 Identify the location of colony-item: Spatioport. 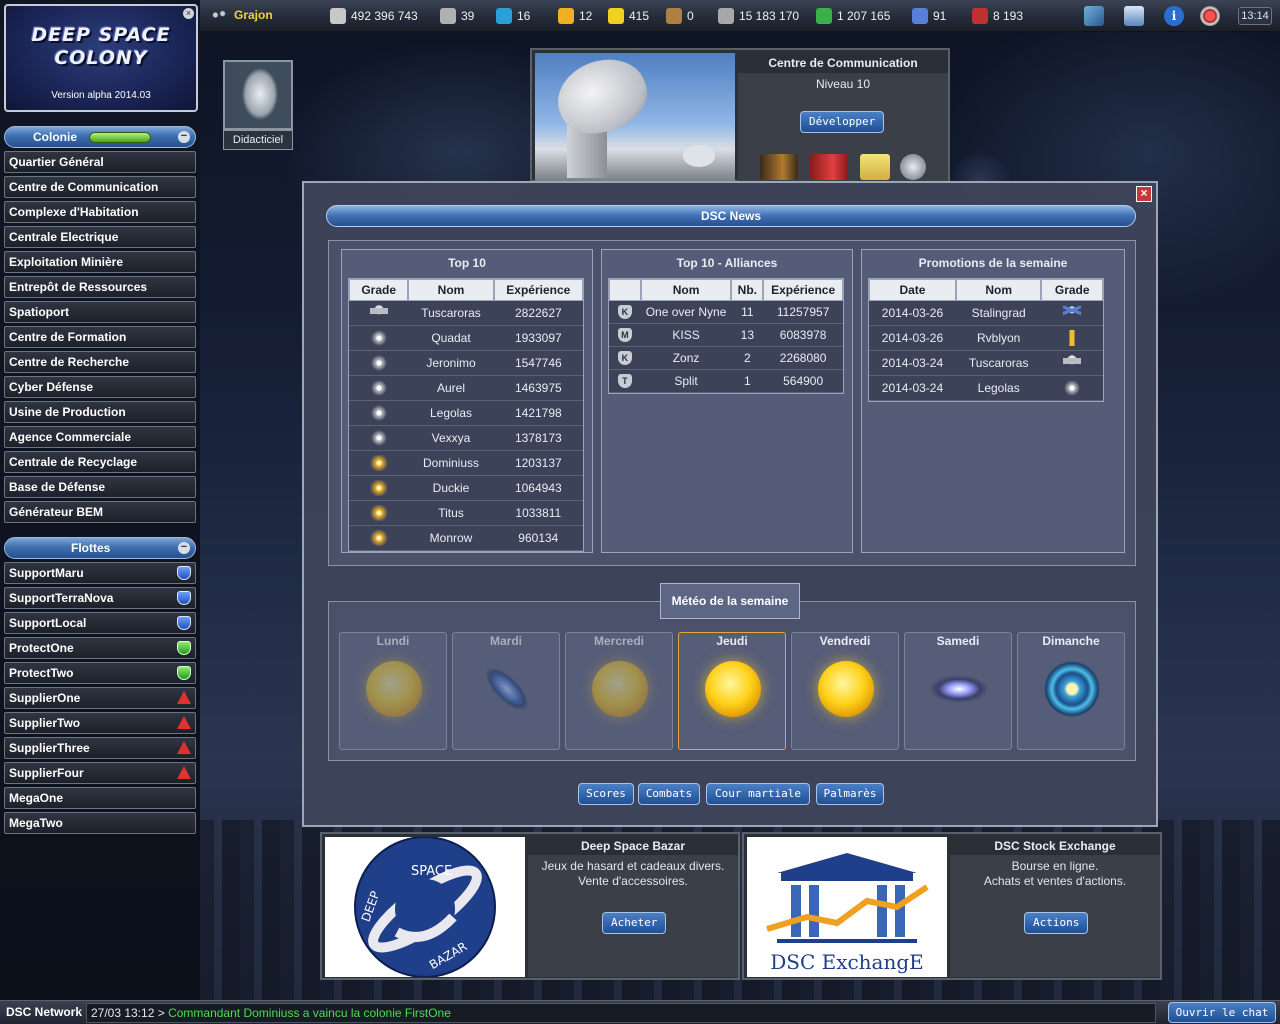
(100, 312).